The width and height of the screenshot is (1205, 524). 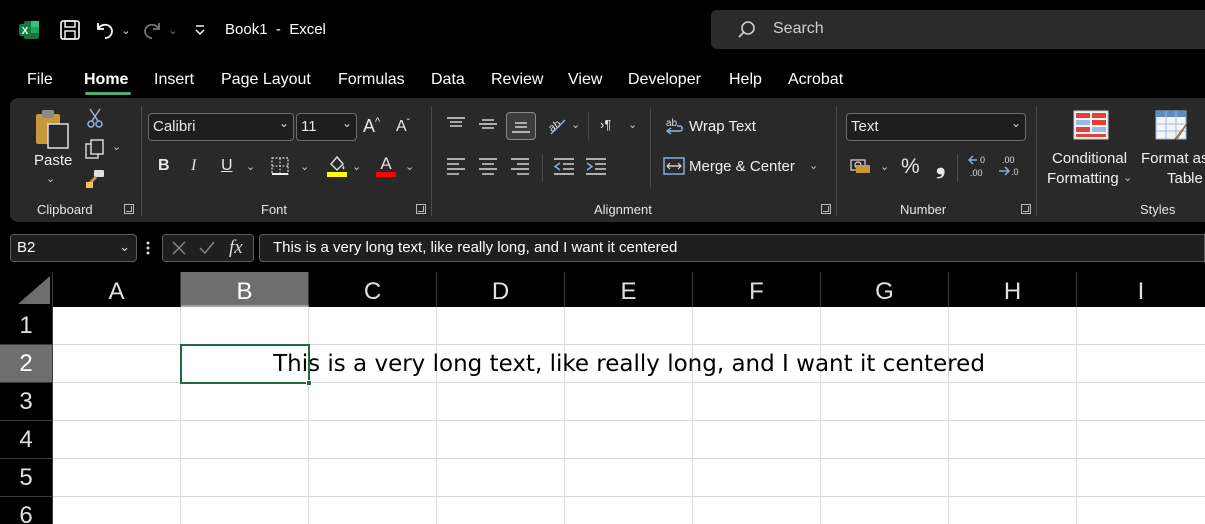 I want to click on italic-icon: I, so click(x=193, y=166).